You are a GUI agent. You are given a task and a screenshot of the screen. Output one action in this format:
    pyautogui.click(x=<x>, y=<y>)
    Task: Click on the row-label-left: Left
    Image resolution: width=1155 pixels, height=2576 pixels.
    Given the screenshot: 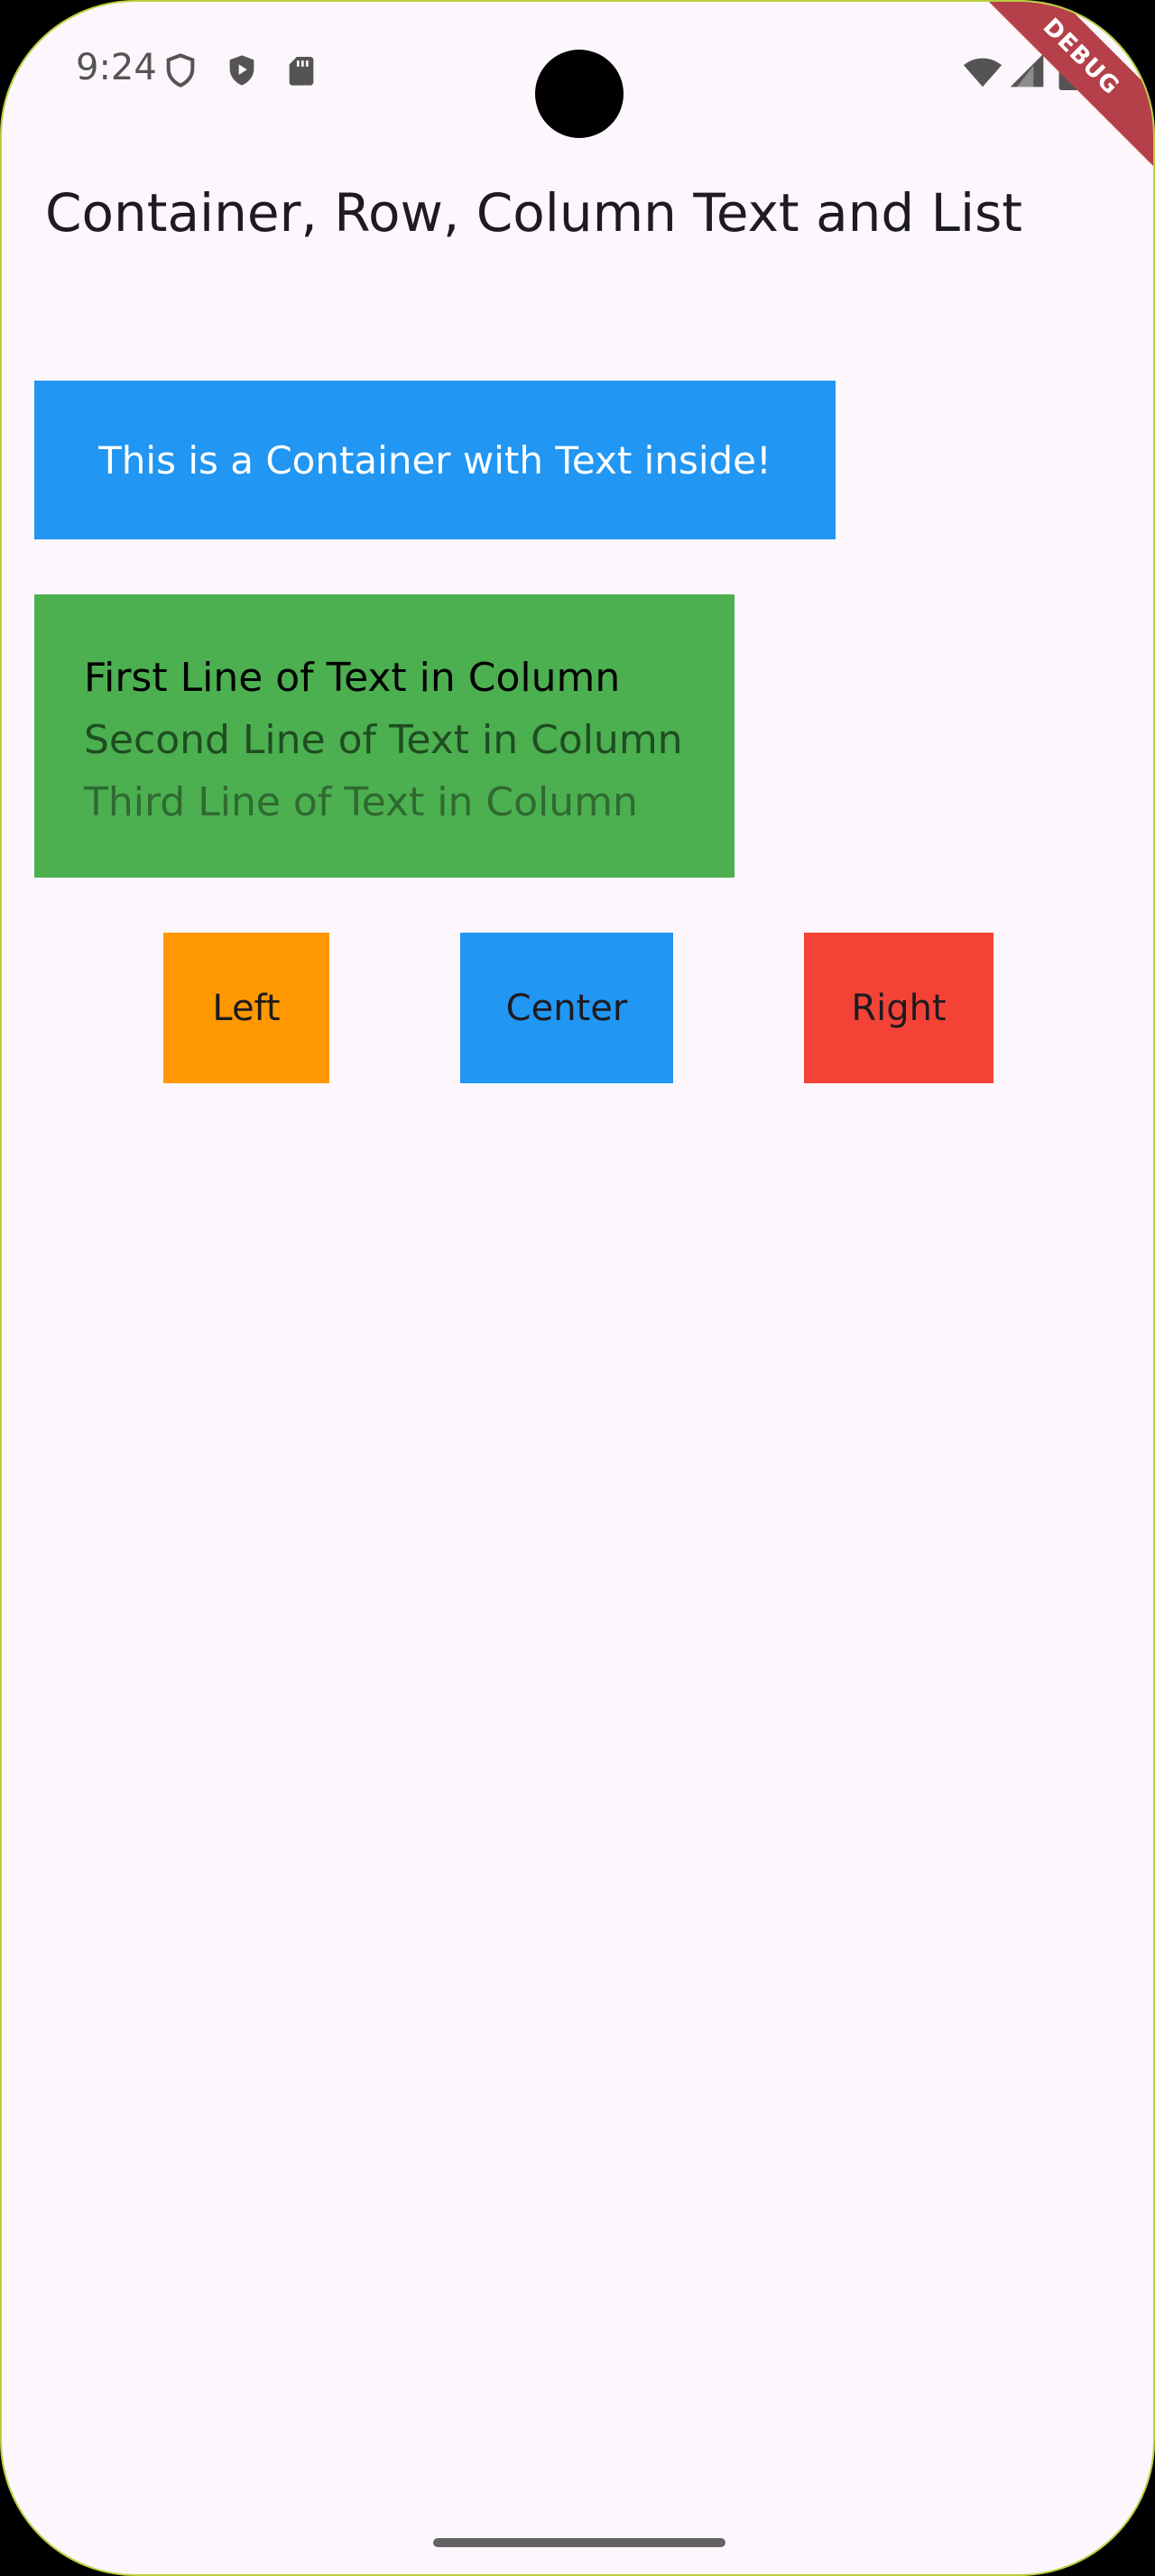 What is the action you would take?
    pyautogui.click(x=246, y=1008)
    